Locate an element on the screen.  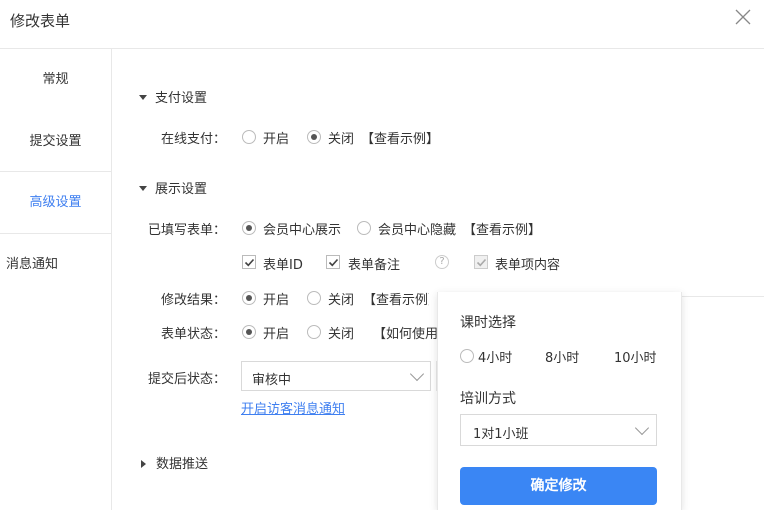
sidebar-item-general: 常规 is located at coordinates (55, 79).